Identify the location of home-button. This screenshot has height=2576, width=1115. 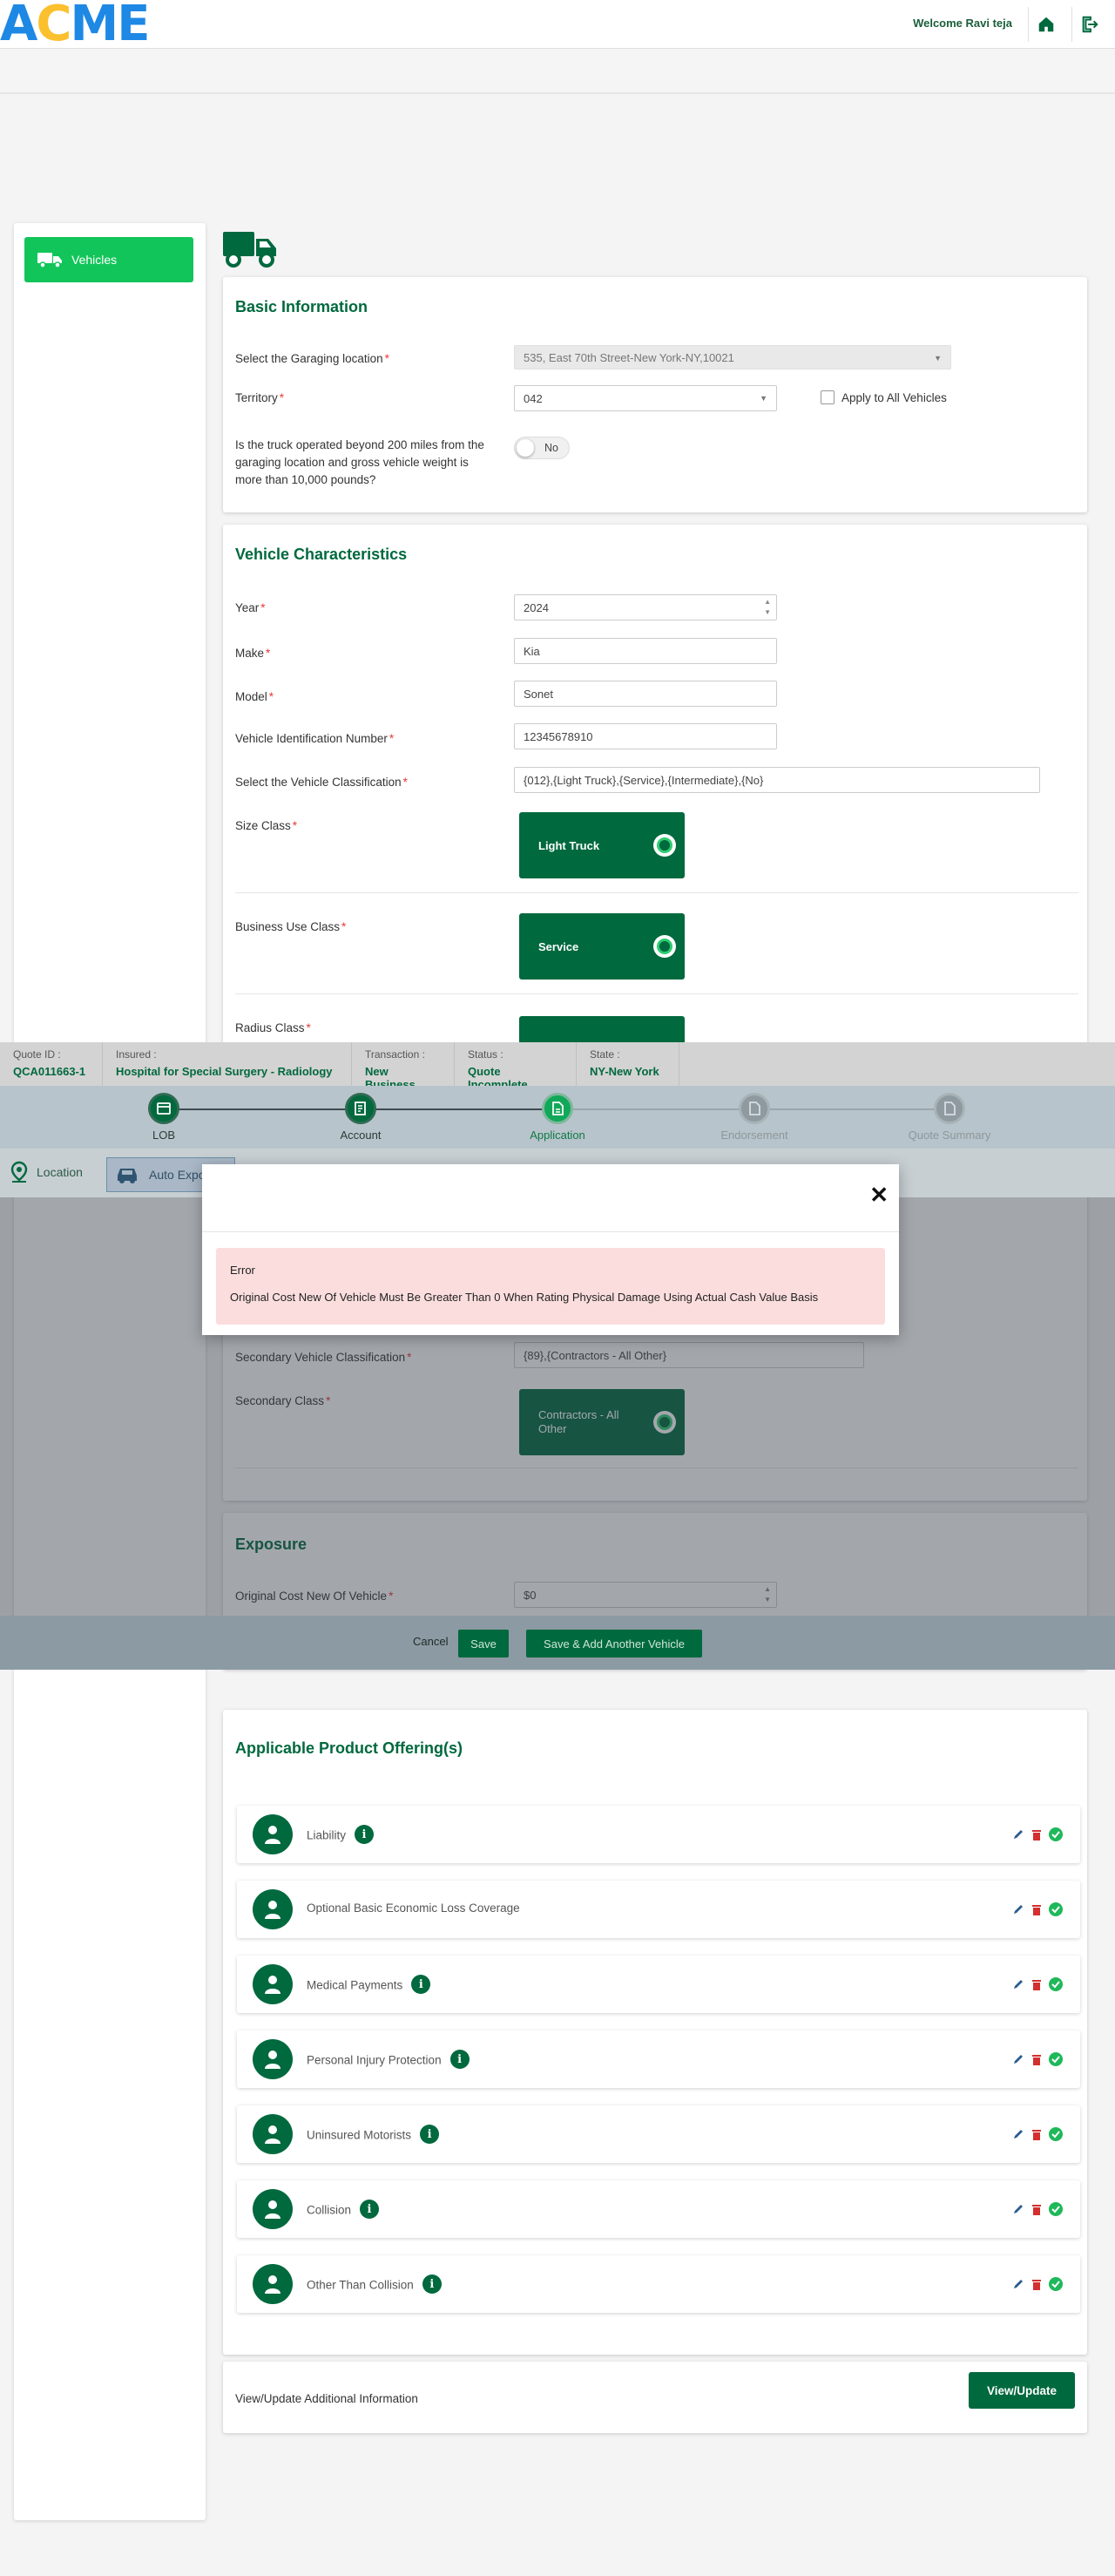
(1045, 24).